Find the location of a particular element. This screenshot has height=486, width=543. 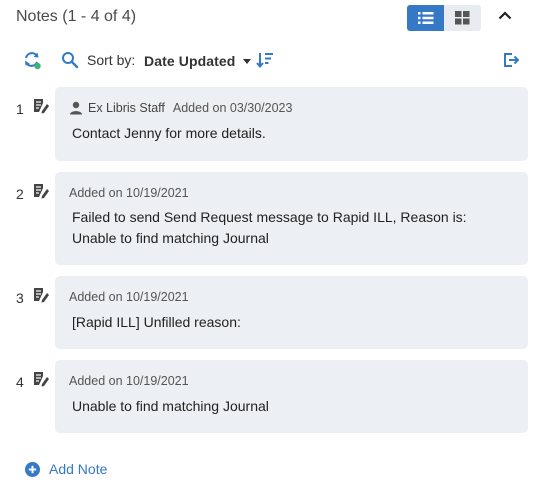

grid-view-button is located at coordinates (462, 18).